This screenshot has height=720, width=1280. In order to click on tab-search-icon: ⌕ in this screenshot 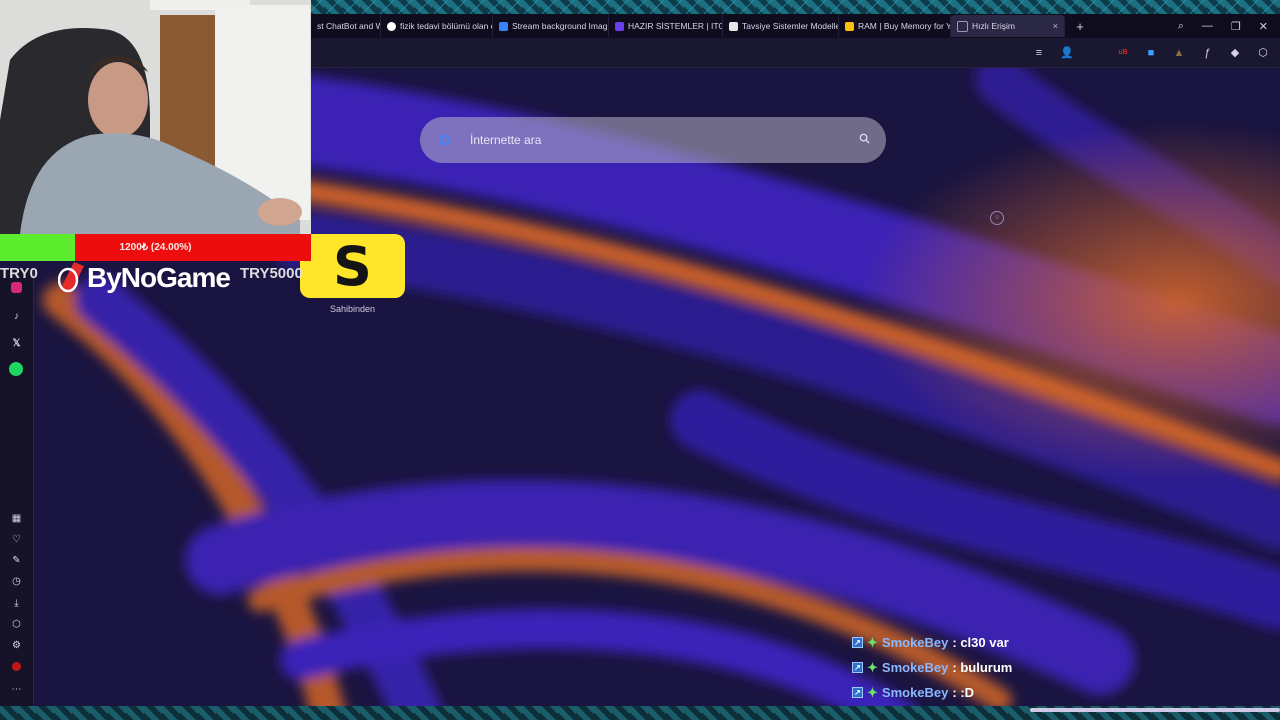, I will do `click(1181, 26)`.